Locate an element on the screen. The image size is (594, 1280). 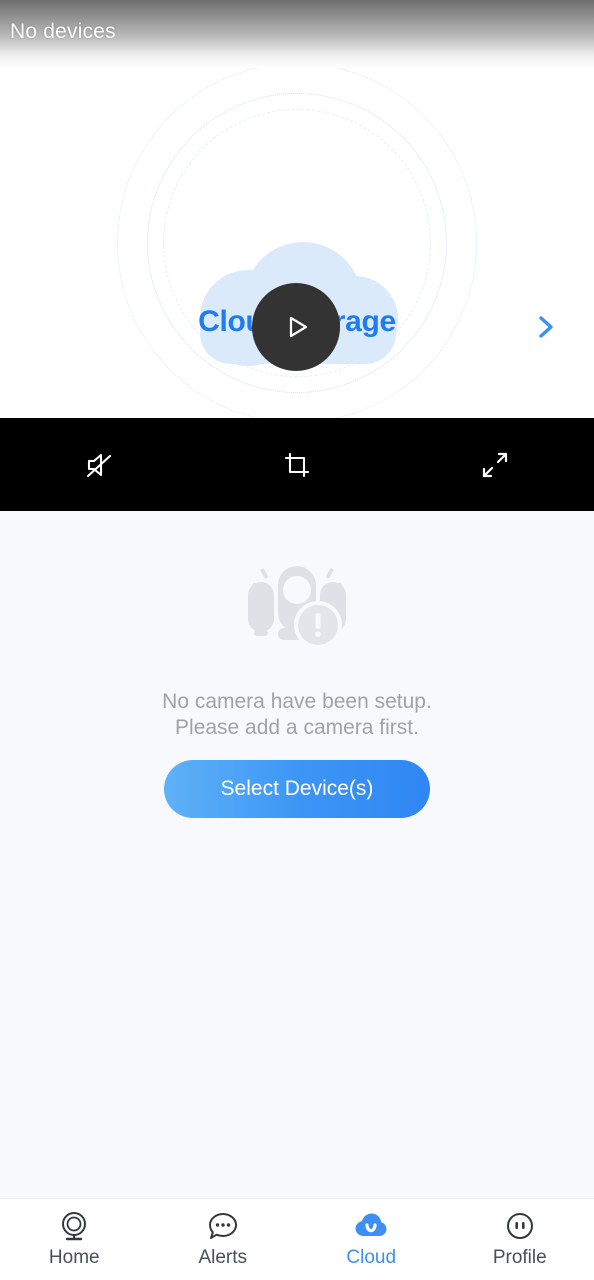
chevron-right-icon is located at coordinates (546, 327).